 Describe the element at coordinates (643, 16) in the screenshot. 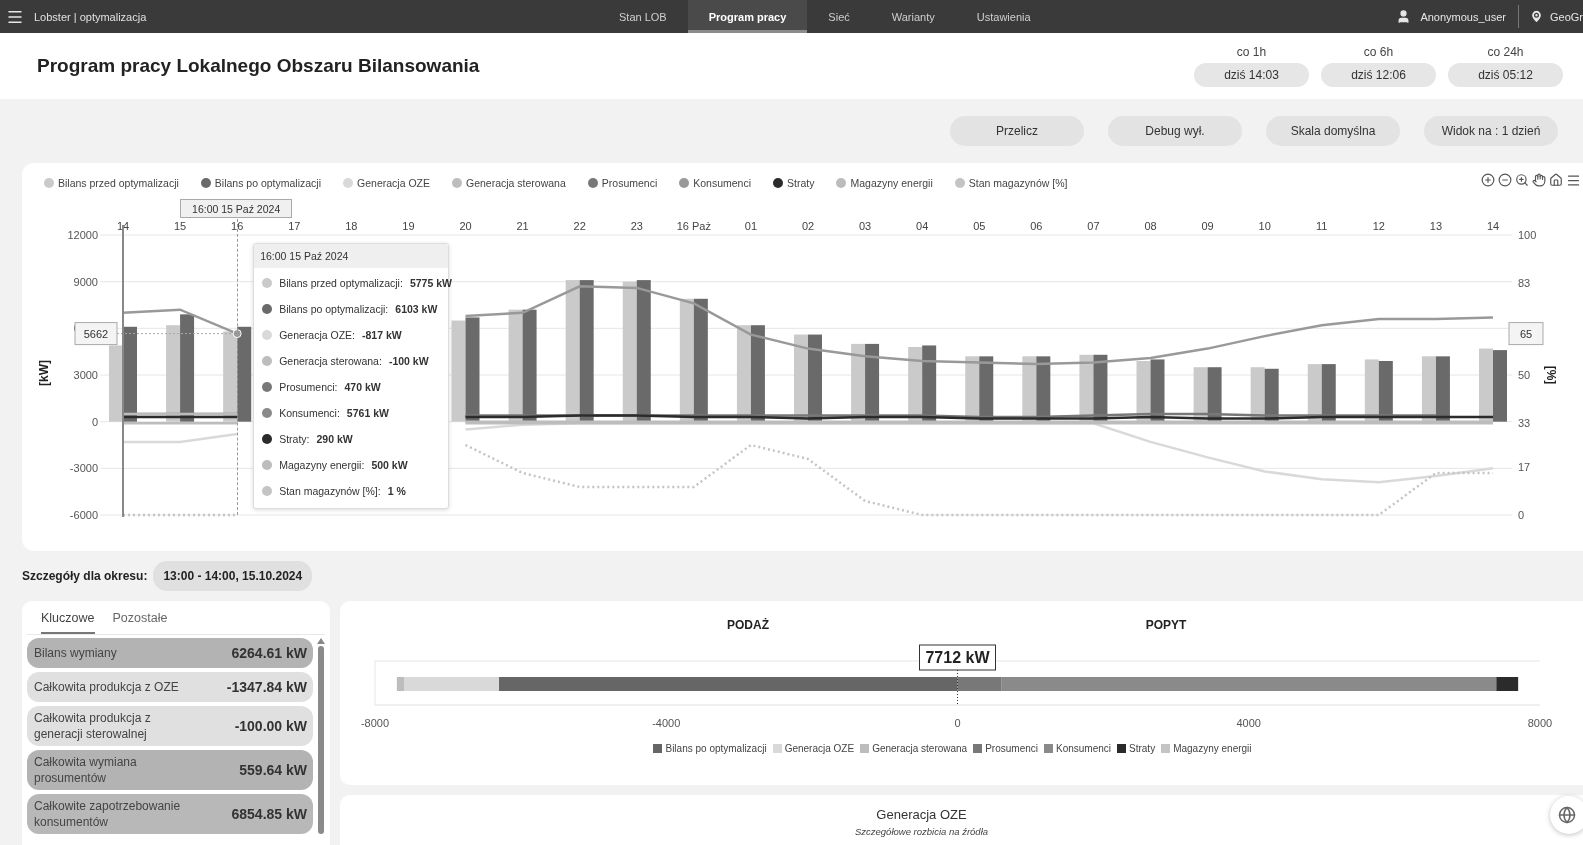

I see `nav-tab: Stan LOB` at that location.